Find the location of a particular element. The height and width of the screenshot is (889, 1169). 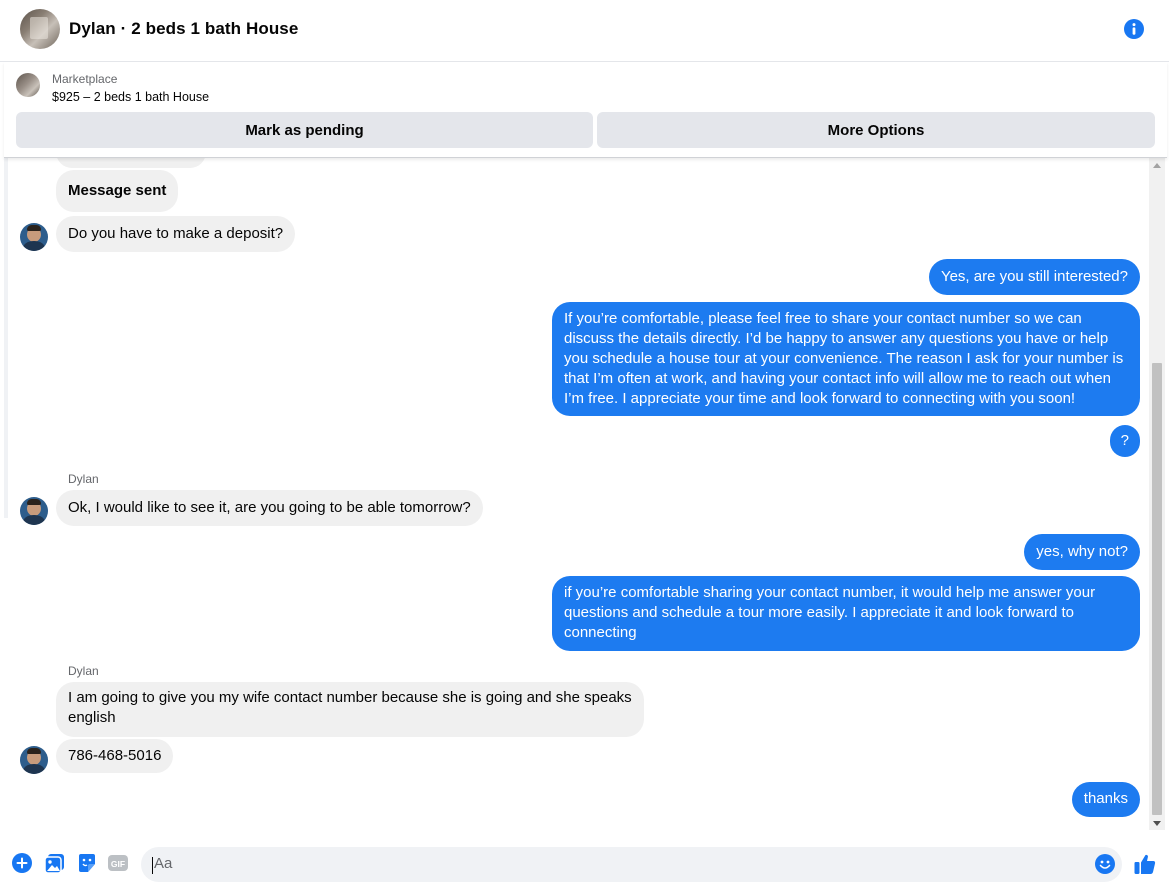

message-bubble: yes, why not? is located at coordinates (1082, 552).